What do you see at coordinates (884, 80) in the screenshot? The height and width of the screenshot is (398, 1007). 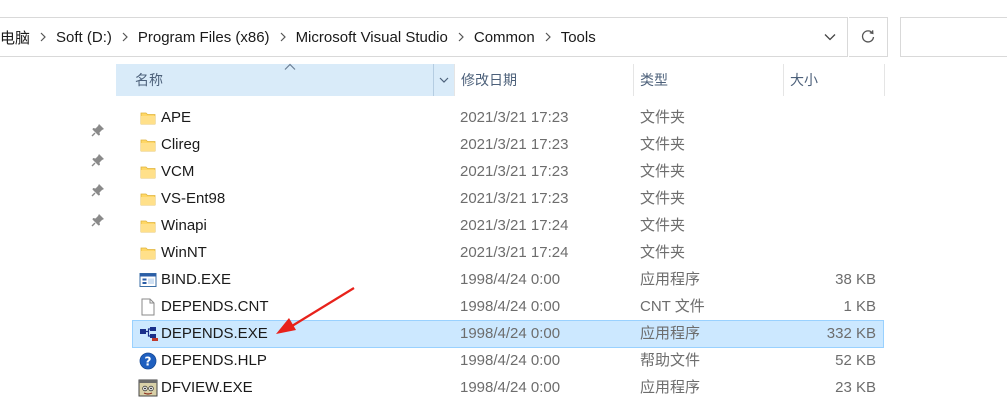 I see `column-divider` at bounding box center [884, 80].